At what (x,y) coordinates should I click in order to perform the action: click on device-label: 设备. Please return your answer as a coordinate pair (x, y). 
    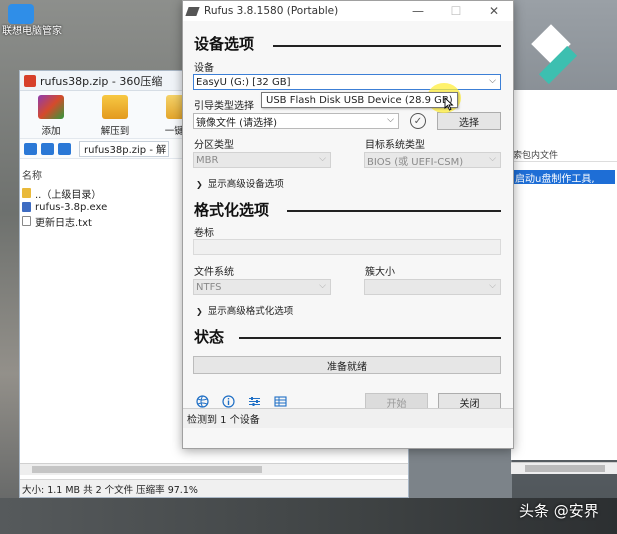
    Looking at the image, I should click on (204, 68).